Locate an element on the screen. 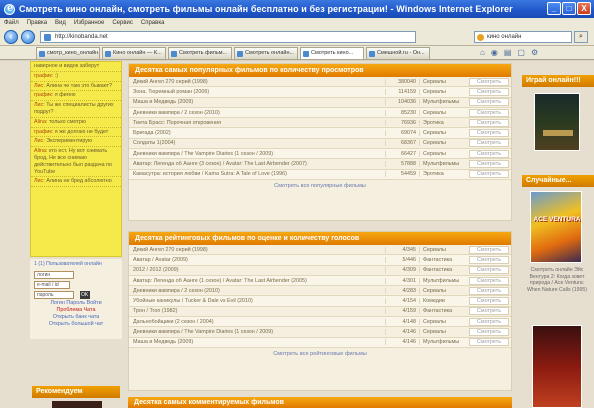 This screenshot has height=408, width=594. movie-title-link: Бригада (2002) is located at coordinates (258, 133).